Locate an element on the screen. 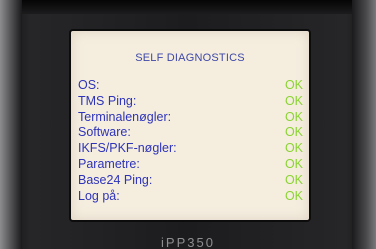  terminal-right-bezel is located at coordinates (364, 124).